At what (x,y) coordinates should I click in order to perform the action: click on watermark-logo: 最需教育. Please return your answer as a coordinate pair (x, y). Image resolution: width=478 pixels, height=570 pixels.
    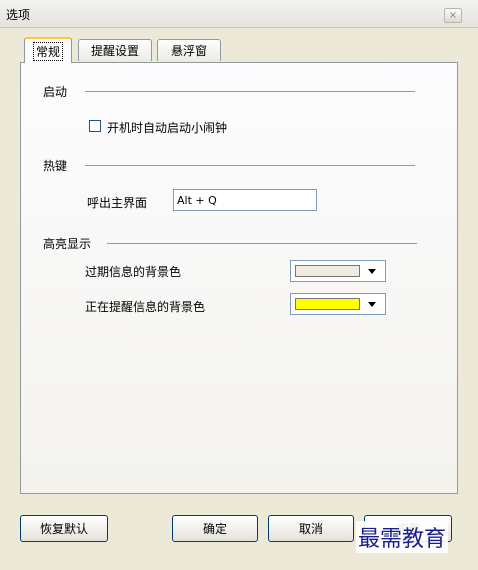
    Looking at the image, I should click on (402, 537).